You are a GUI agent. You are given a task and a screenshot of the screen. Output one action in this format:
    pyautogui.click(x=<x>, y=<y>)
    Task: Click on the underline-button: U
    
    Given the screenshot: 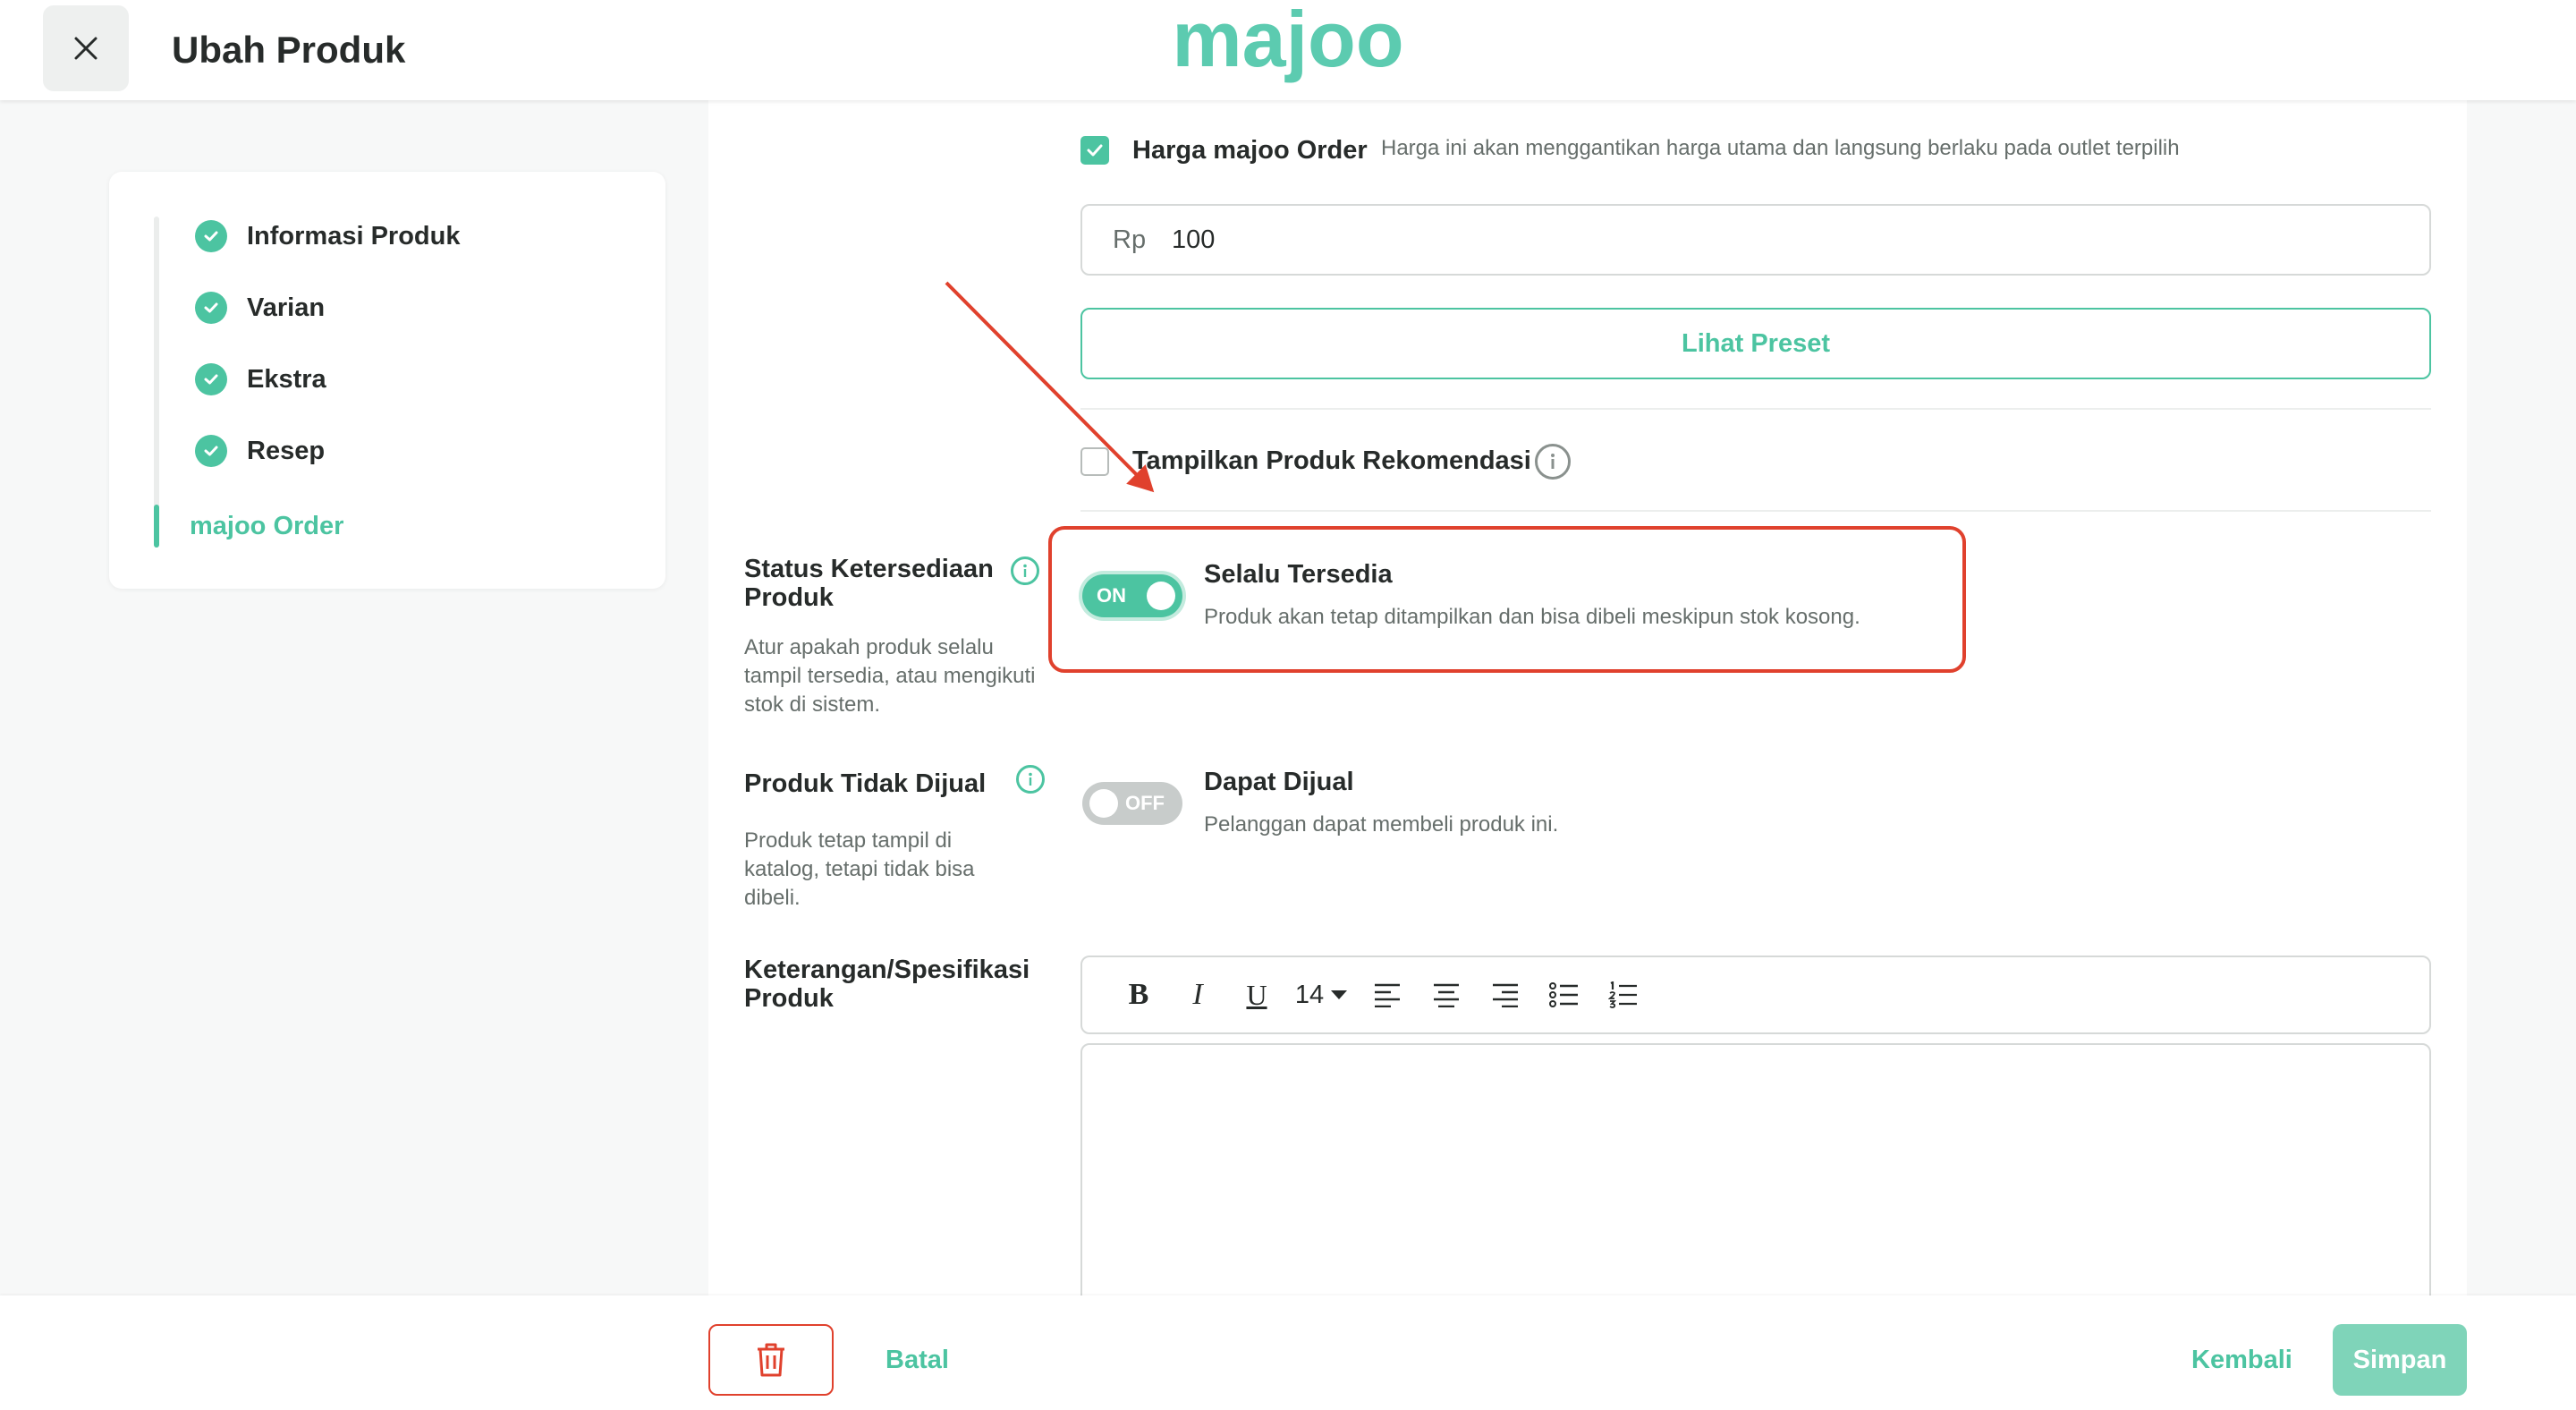 What is the action you would take?
    pyautogui.click(x=1256, y=995)
    